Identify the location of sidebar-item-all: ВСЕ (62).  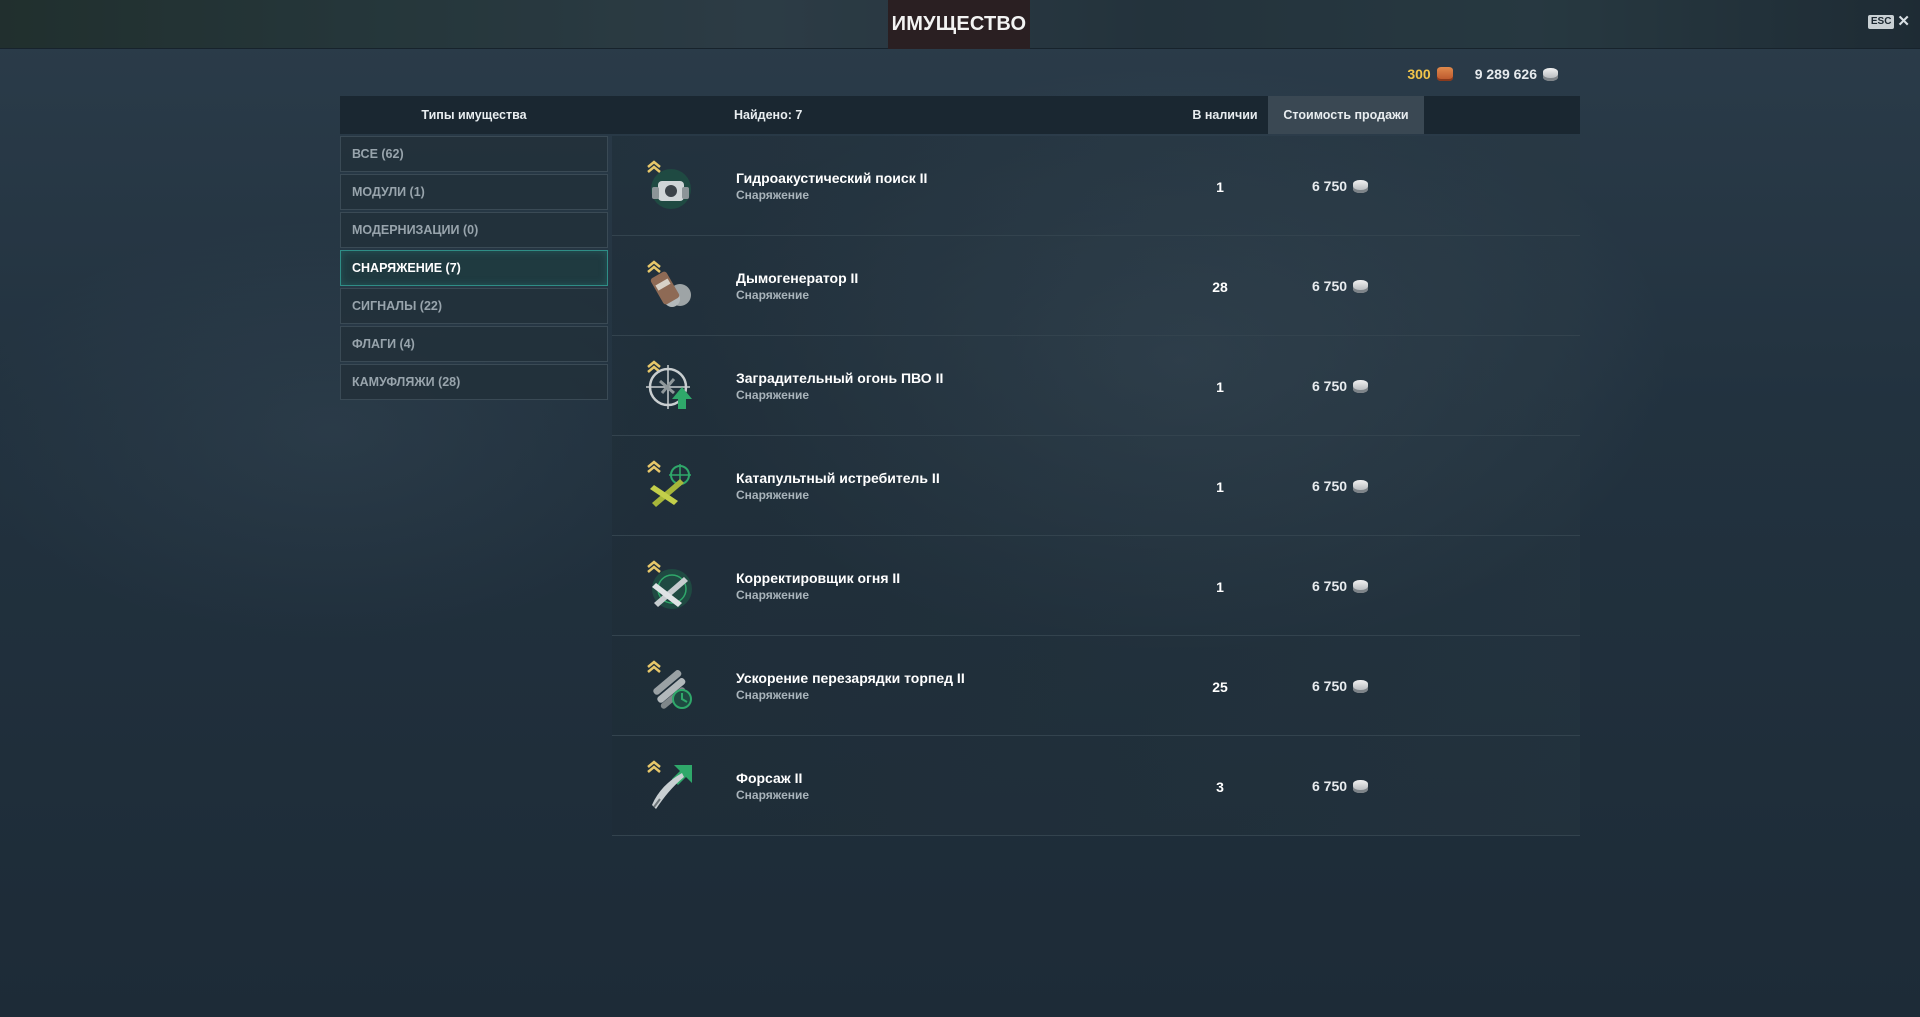
(474, 154).